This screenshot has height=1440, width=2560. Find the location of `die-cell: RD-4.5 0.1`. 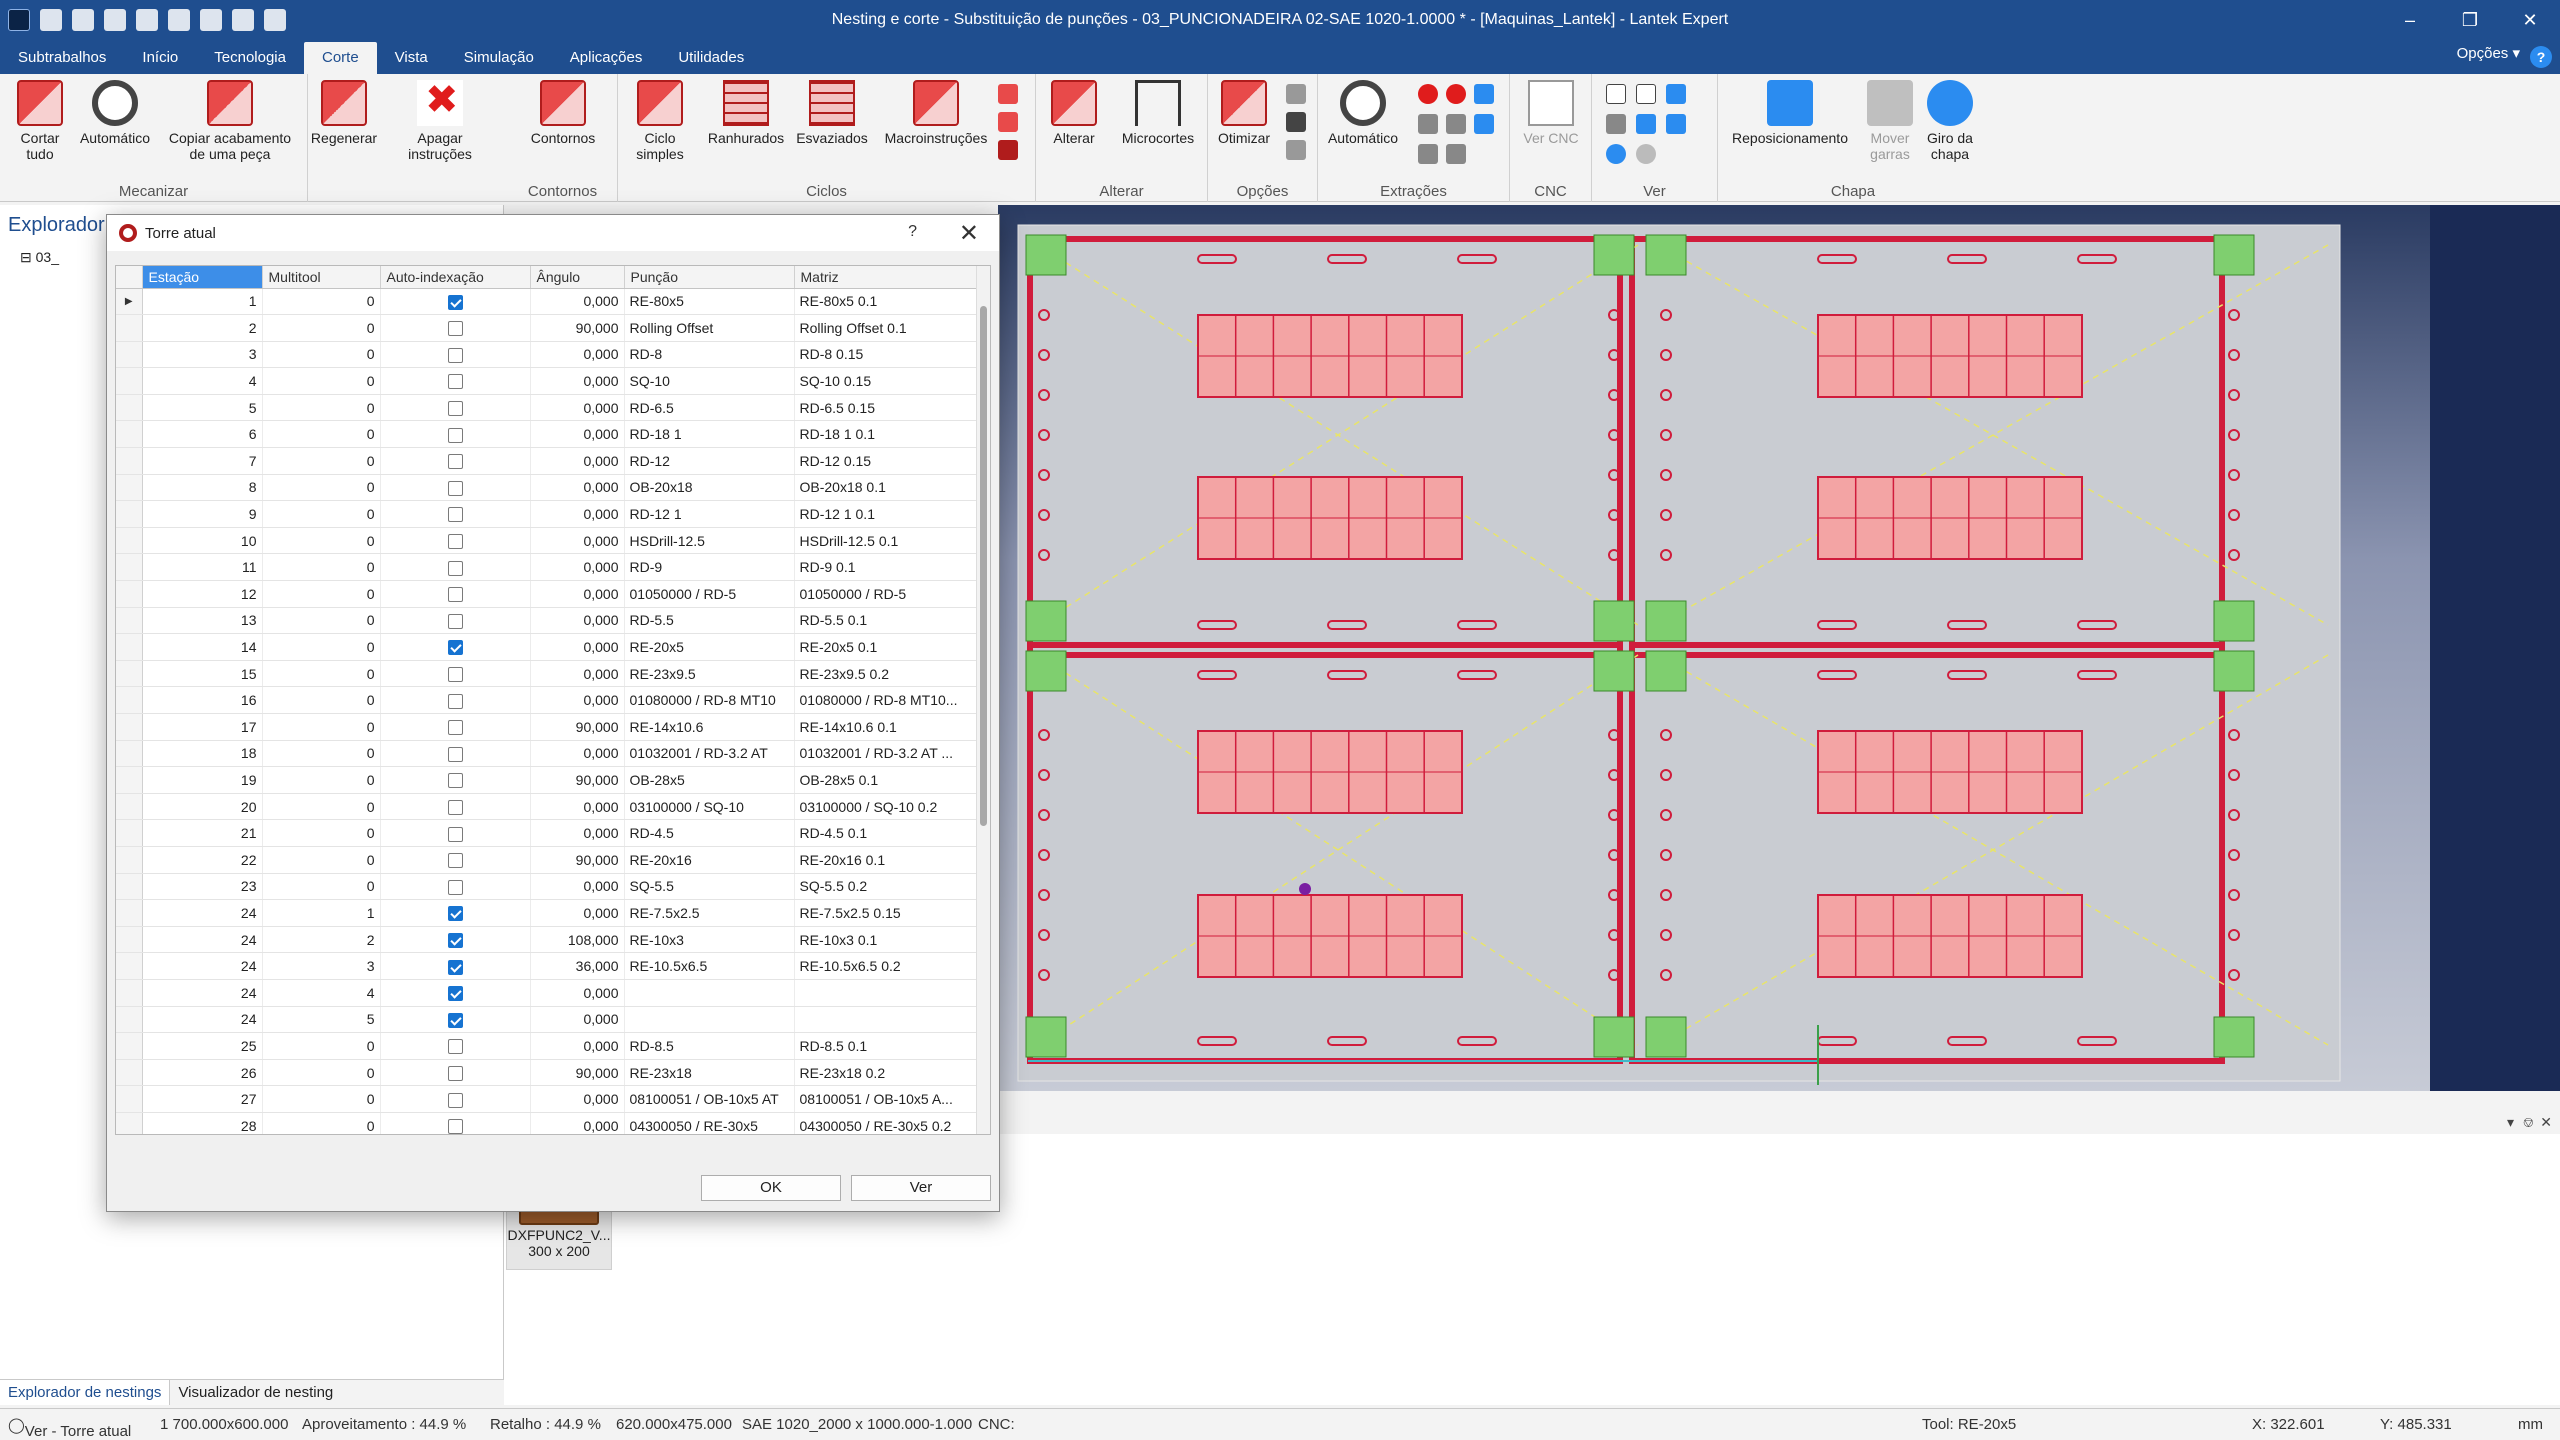

die-cell: RD-4.5 0.1 is located at coordinates (886, 833).